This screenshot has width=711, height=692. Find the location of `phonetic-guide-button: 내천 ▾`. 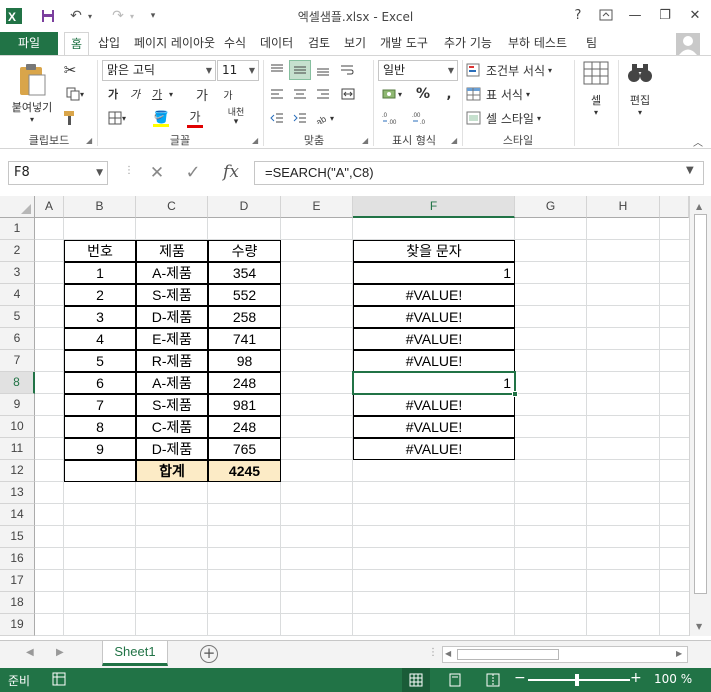

phonetic-guide-button: 내천 ▾ is located at coordinates (236, 118).